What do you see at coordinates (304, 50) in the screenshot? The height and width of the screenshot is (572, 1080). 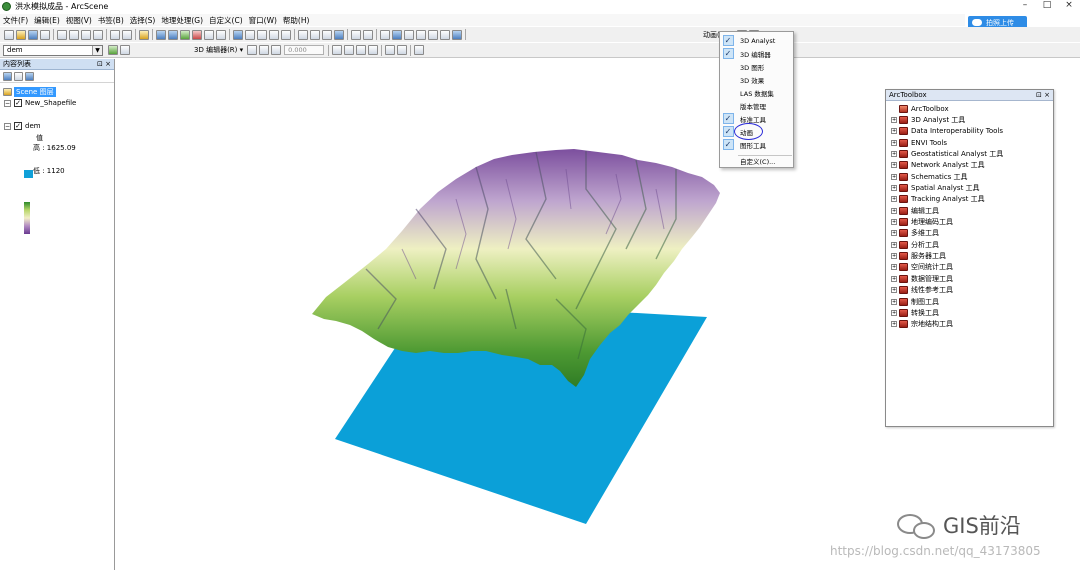 I see `z-value-field: 0.000` at bounding box center [304, 50].